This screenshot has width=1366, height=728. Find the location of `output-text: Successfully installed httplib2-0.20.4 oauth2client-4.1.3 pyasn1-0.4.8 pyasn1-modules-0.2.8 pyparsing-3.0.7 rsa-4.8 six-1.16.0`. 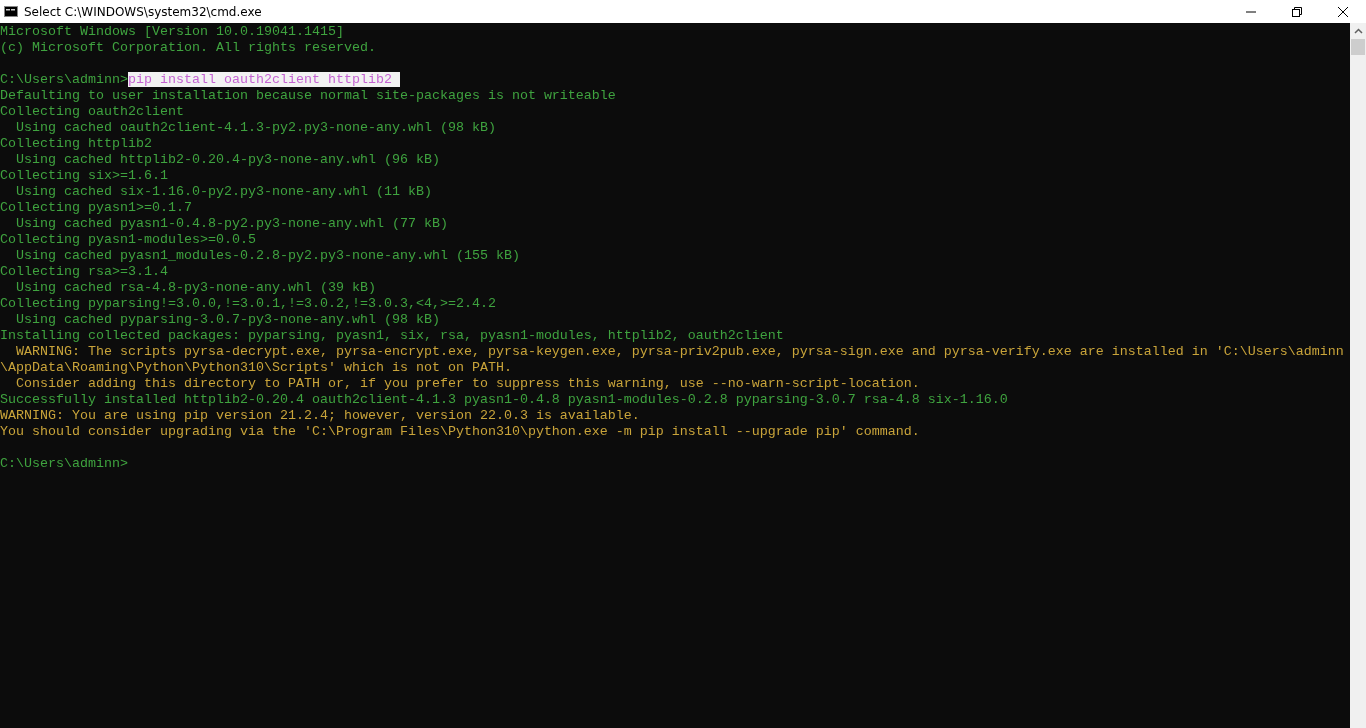

output-text: Successfully installed httplib2-0.20.4 oauth2client-4.1.3 pyasn1-0.4.8 pyasn1-modules-0.2.8 pyparsing-3.0.7 rsa-4.8 six-1.16.0 is located at coordinates (504, 399).